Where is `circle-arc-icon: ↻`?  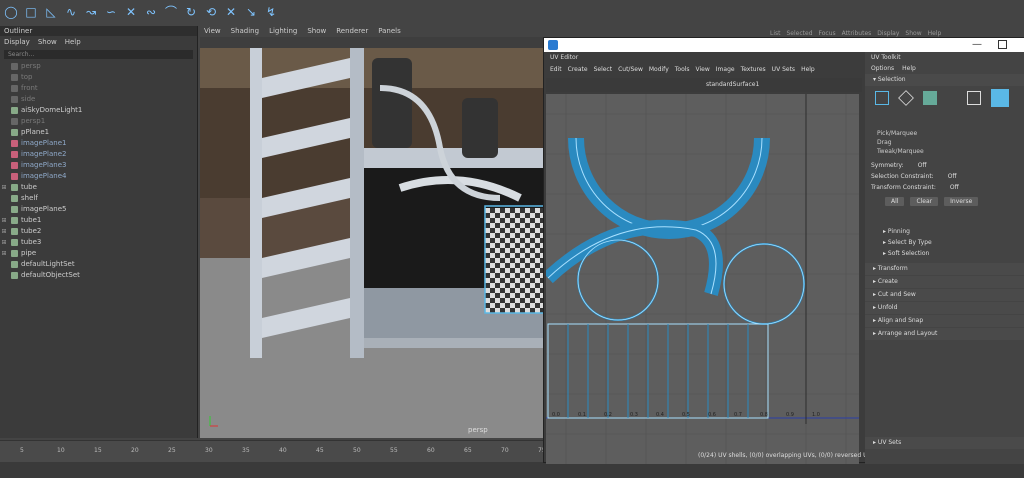
circle-arc-icon: ↻ is located at coordinates (191, 12).